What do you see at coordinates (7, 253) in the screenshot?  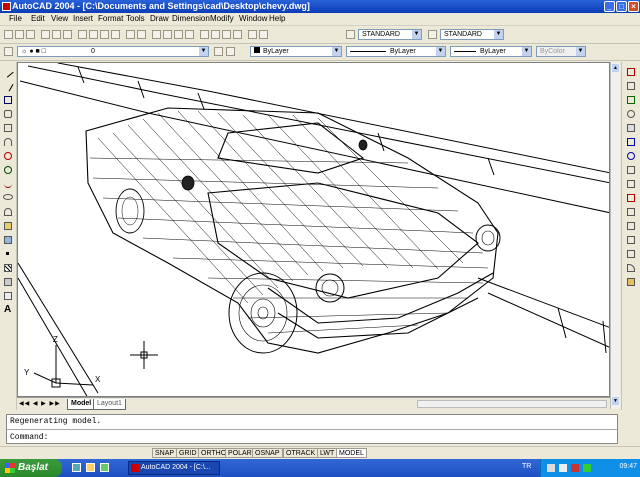 I see `point-icon` at bounding box center [7, 253].